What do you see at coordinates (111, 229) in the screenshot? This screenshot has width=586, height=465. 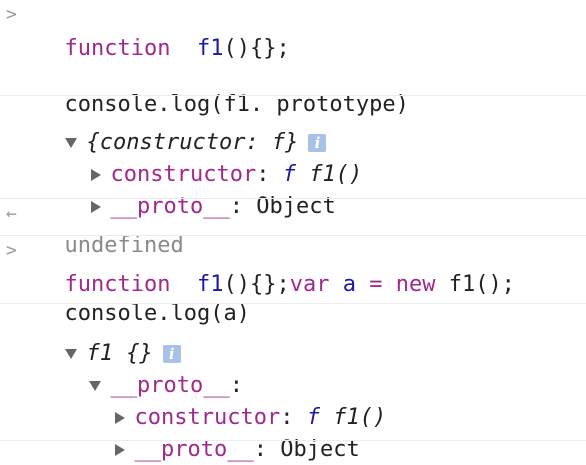 I see `return-value-row: undefined` at bounding box center [111, 229].